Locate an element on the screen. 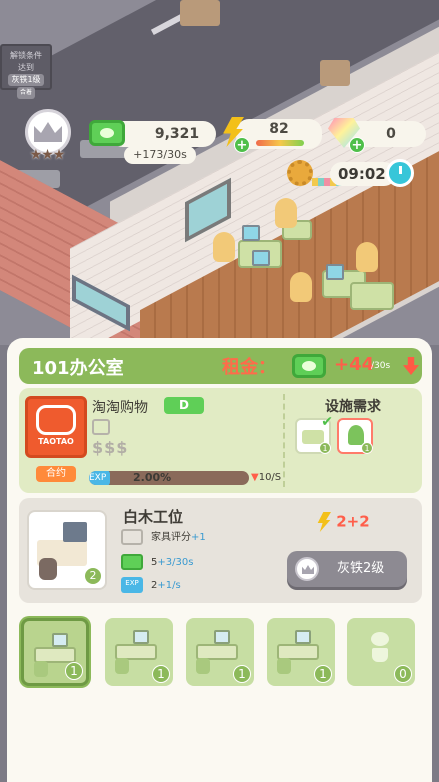 The width and height of the screenshot is (439, 782). unlock-sign-condition: 达到 灰铁1级 is located at coordinates (26, 74).